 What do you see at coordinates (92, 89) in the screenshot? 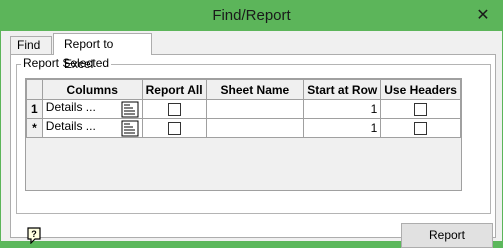
I see `col-header-columns: Columns` at bounding box center [92, 89].